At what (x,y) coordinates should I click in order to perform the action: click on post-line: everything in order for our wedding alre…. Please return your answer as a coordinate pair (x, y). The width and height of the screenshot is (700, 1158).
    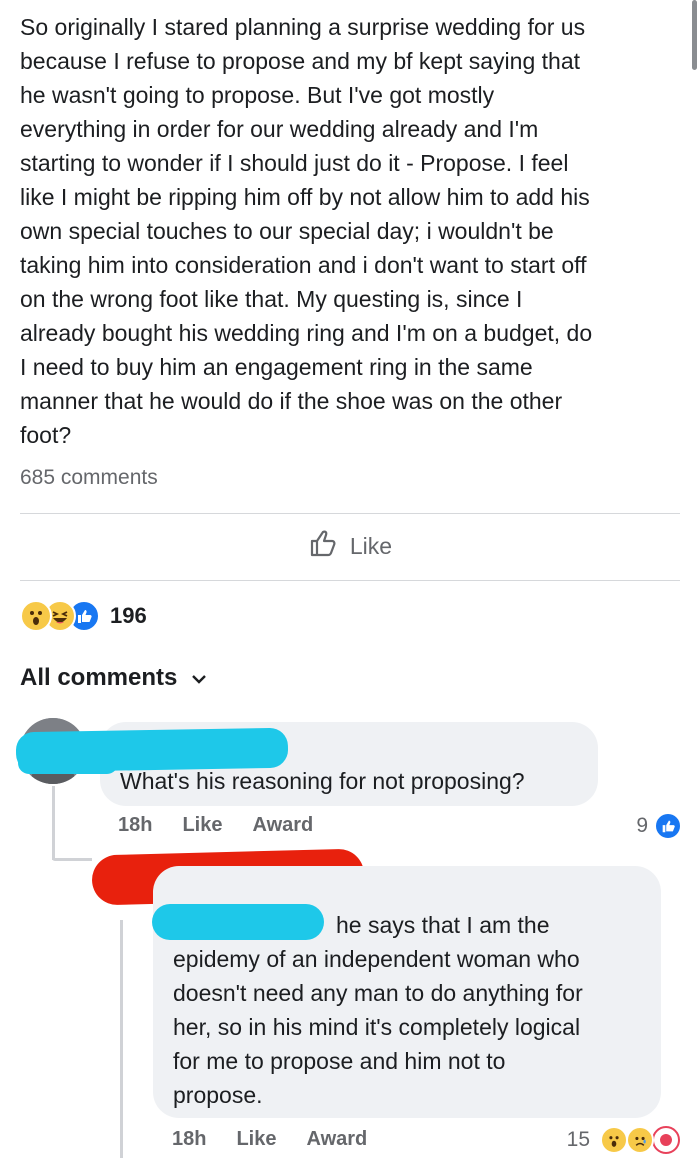
    Looking at the image, I should click on (279, 129).